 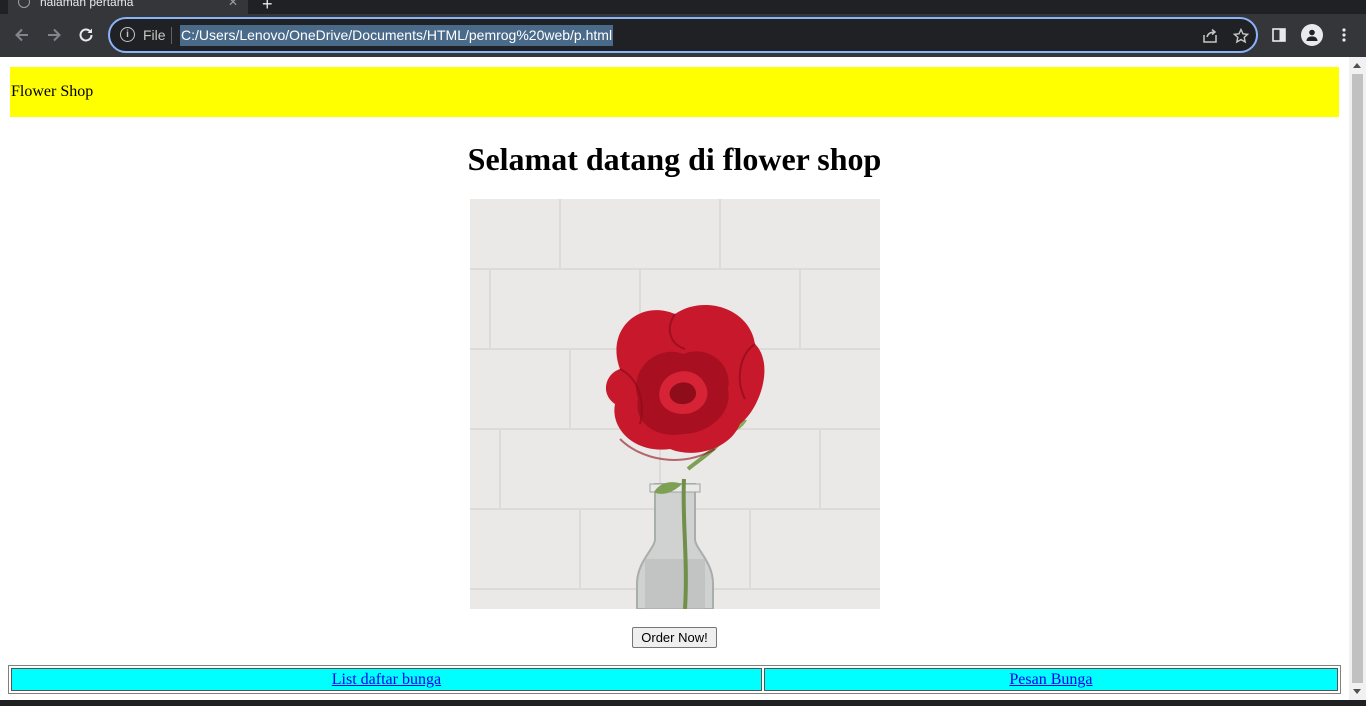 I want to click on nav-table: List daftar bunga Pesan Bunga, so click(x=674, y=679).